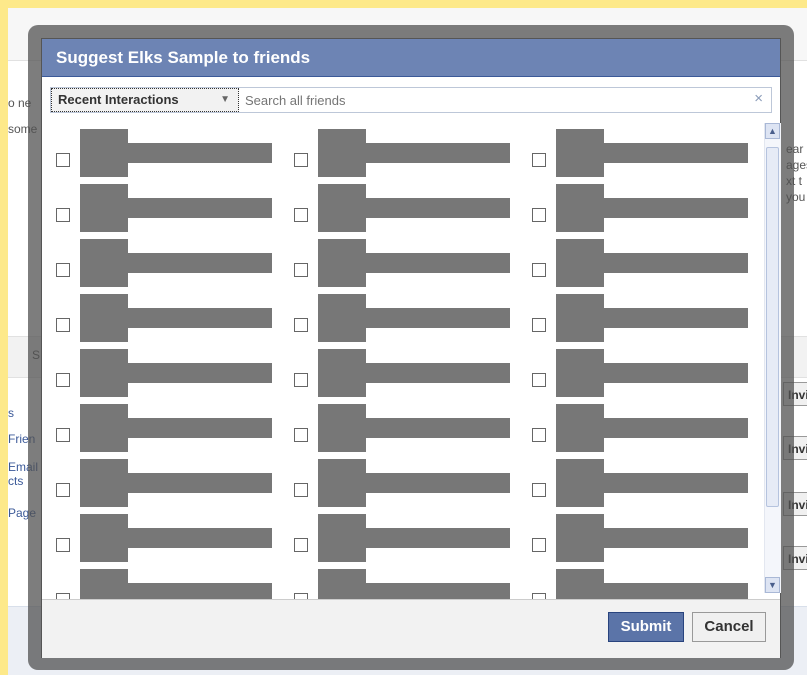 The height and width of the screenshot is (675, 807). I want to click on submit-button: Submit, so click(646, 627).